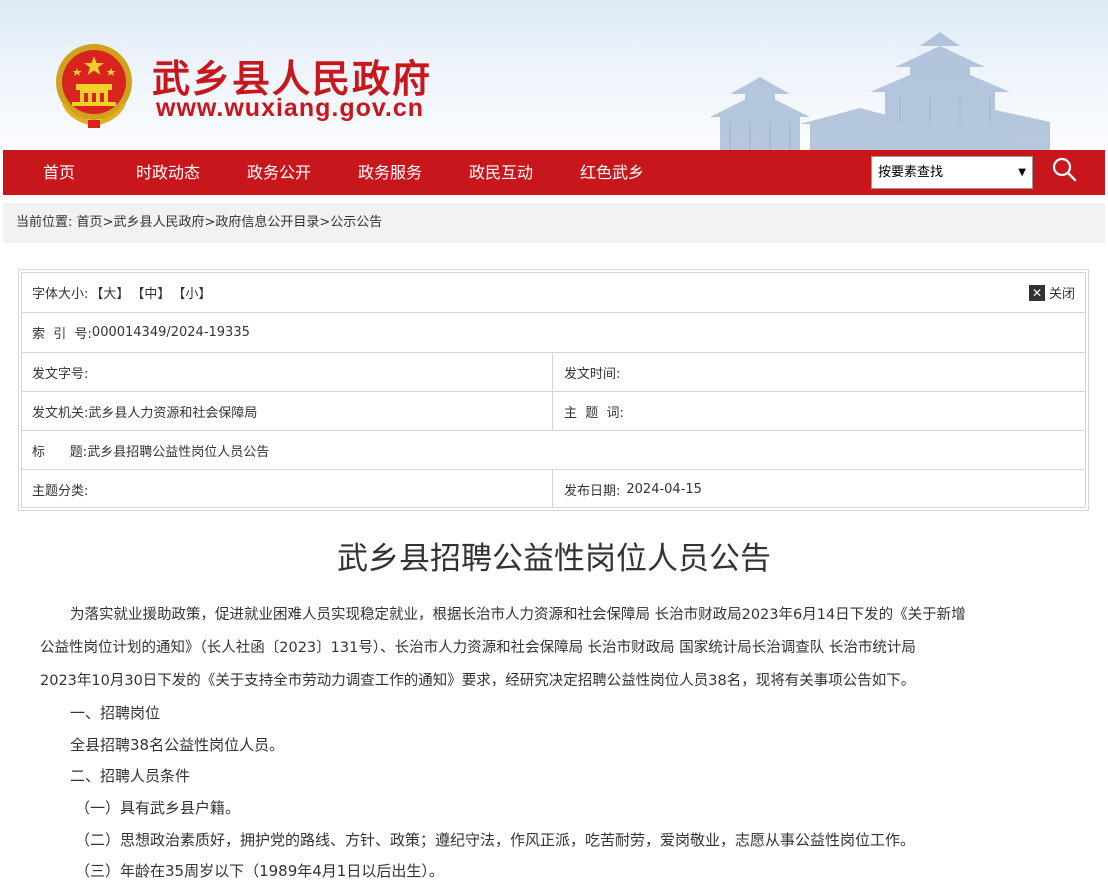 This screenshot has height=884, width=1108. What do you see at coordinates (178, 452) in the screenshot?
I see `title-value: 武乡县招聘公益性岗位人员公告` at bounding box center [178, 452].